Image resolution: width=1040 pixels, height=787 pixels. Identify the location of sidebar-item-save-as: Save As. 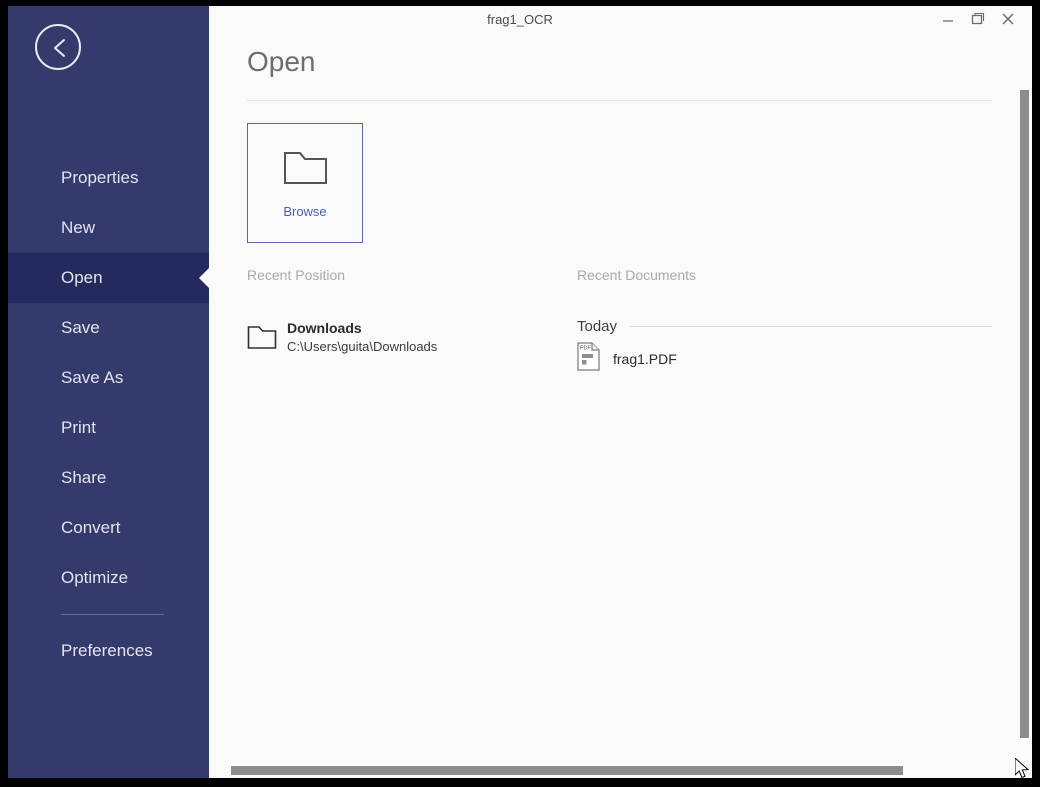
(108, 378).